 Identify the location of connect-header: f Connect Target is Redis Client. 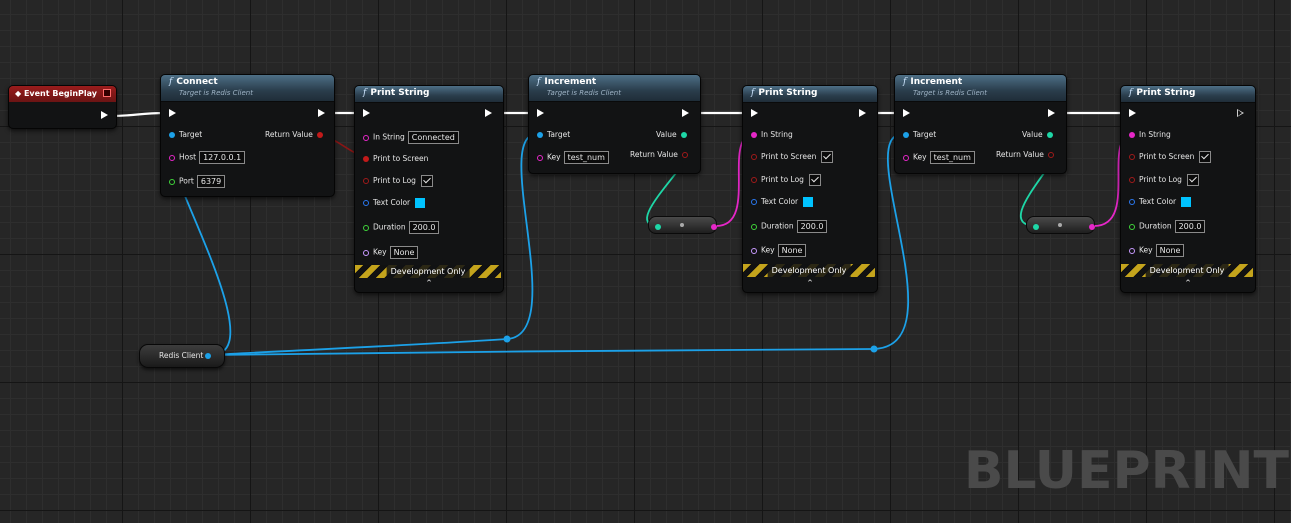
(247, 88).